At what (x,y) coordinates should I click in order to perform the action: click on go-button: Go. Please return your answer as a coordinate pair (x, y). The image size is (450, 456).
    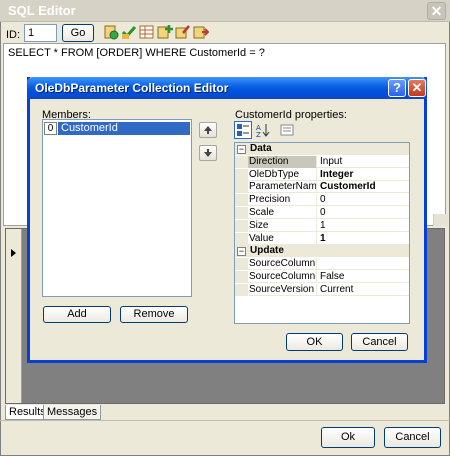
    Looking at the image, I should click on (78, 33).